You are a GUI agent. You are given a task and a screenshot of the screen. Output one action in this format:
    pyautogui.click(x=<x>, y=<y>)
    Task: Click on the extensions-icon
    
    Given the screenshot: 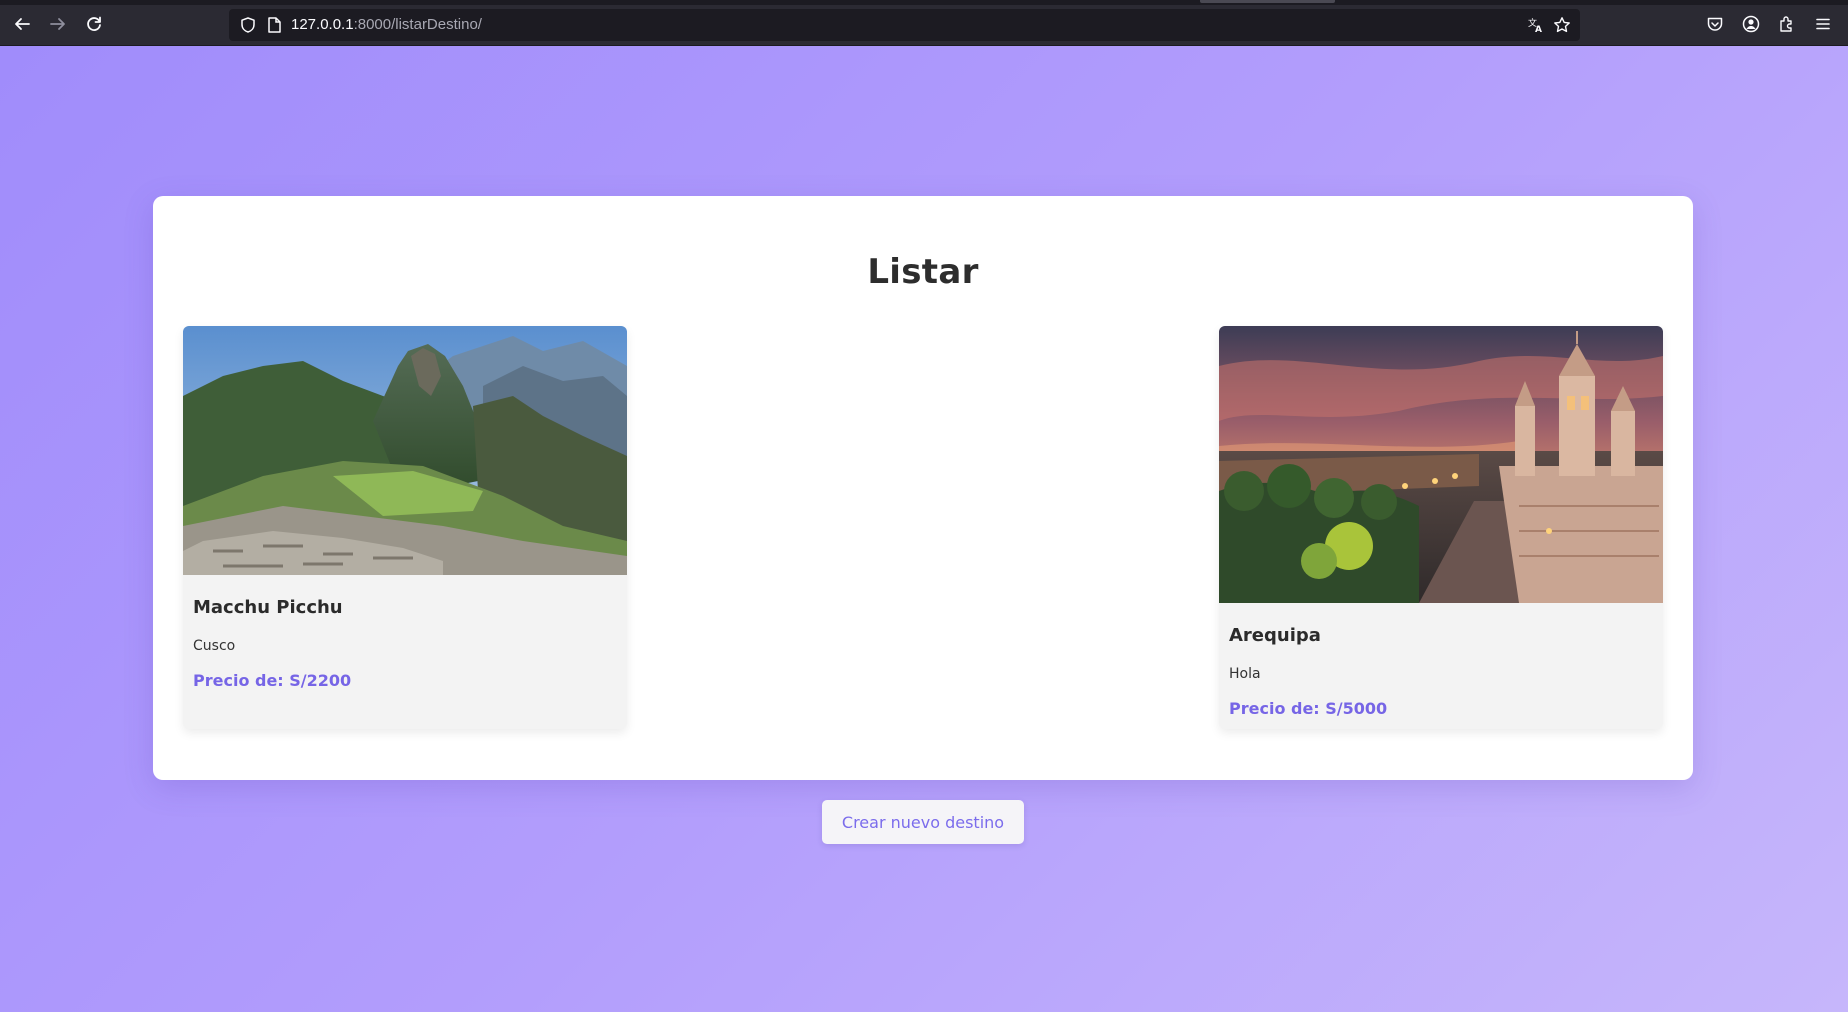 What is the action you would take?
    pyautogui.click(x=1787, y=24)
    